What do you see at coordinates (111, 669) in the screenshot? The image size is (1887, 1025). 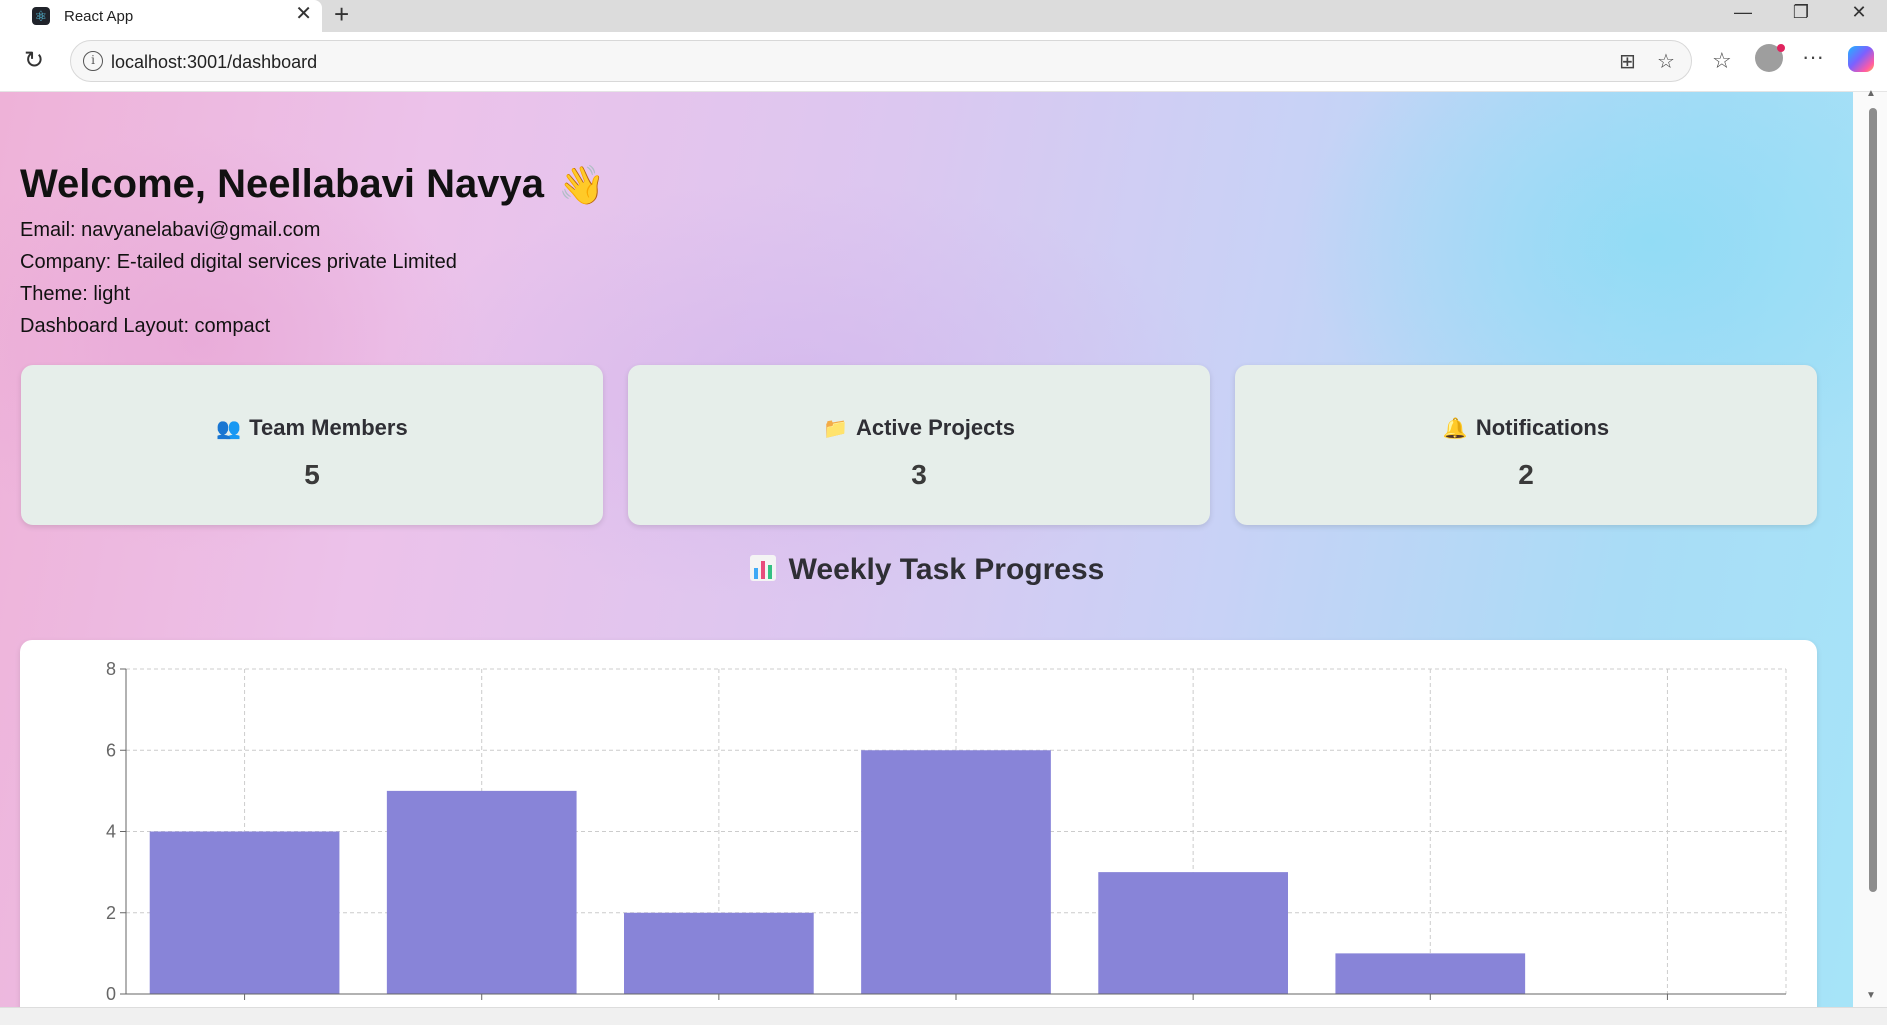 I see `y-tick-label: 8` at bounding box center [111, 669].